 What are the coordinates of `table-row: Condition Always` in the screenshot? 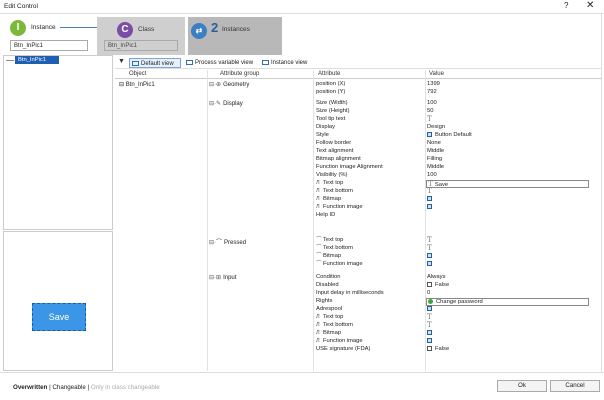 It's located at (456, 278).